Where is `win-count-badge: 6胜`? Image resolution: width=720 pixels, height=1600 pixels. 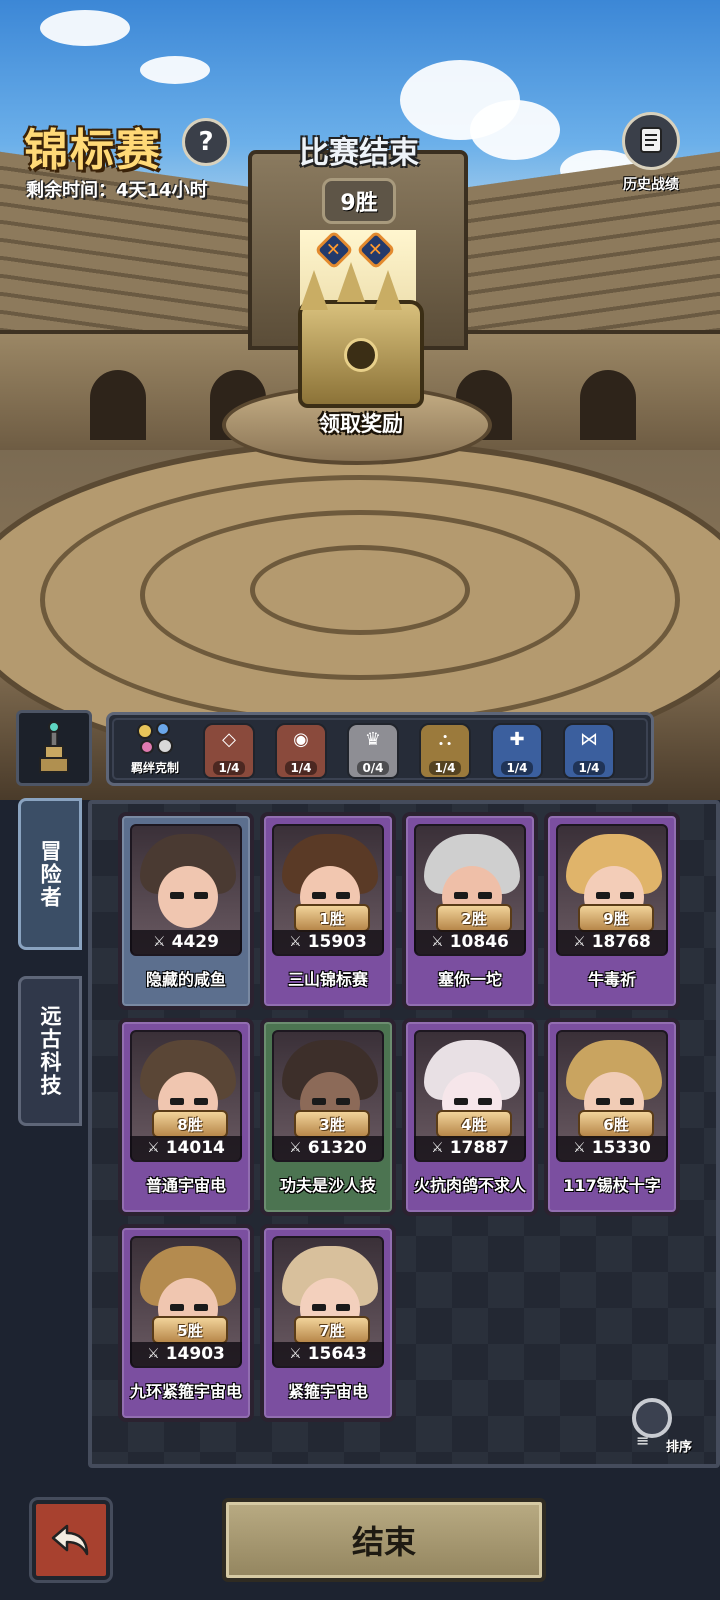 win-count-badge: 6胜 is located at coordinates (616, 1124).